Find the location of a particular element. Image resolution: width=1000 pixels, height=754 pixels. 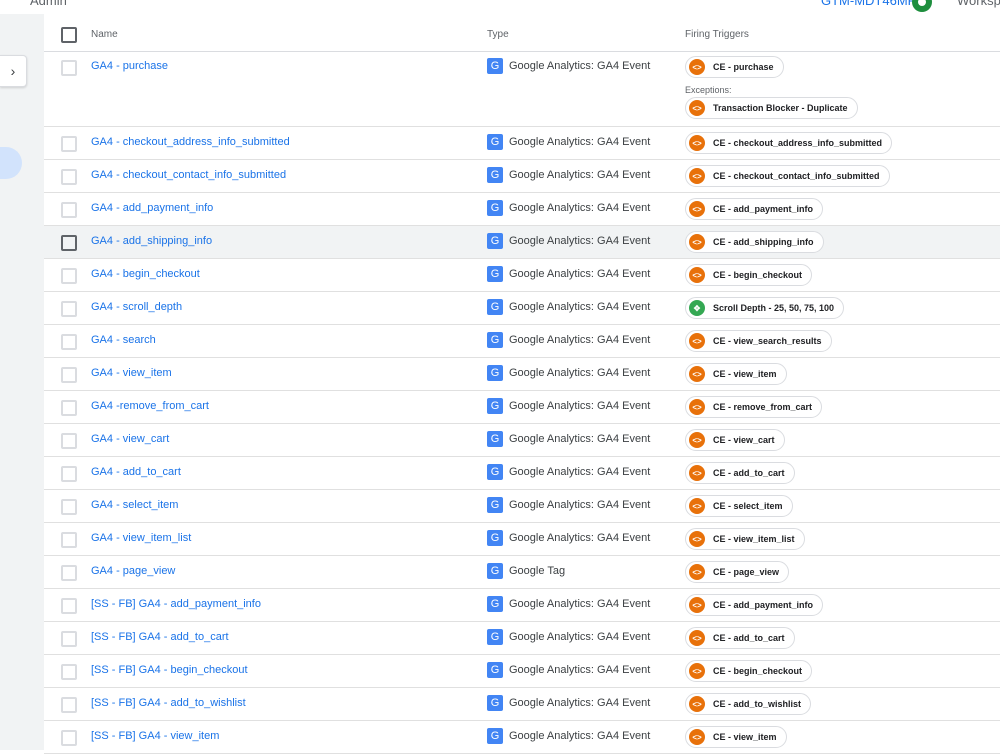

trigger-chip: <> CE - checkout_address_info_submitted is located at coordinates (789, 143).